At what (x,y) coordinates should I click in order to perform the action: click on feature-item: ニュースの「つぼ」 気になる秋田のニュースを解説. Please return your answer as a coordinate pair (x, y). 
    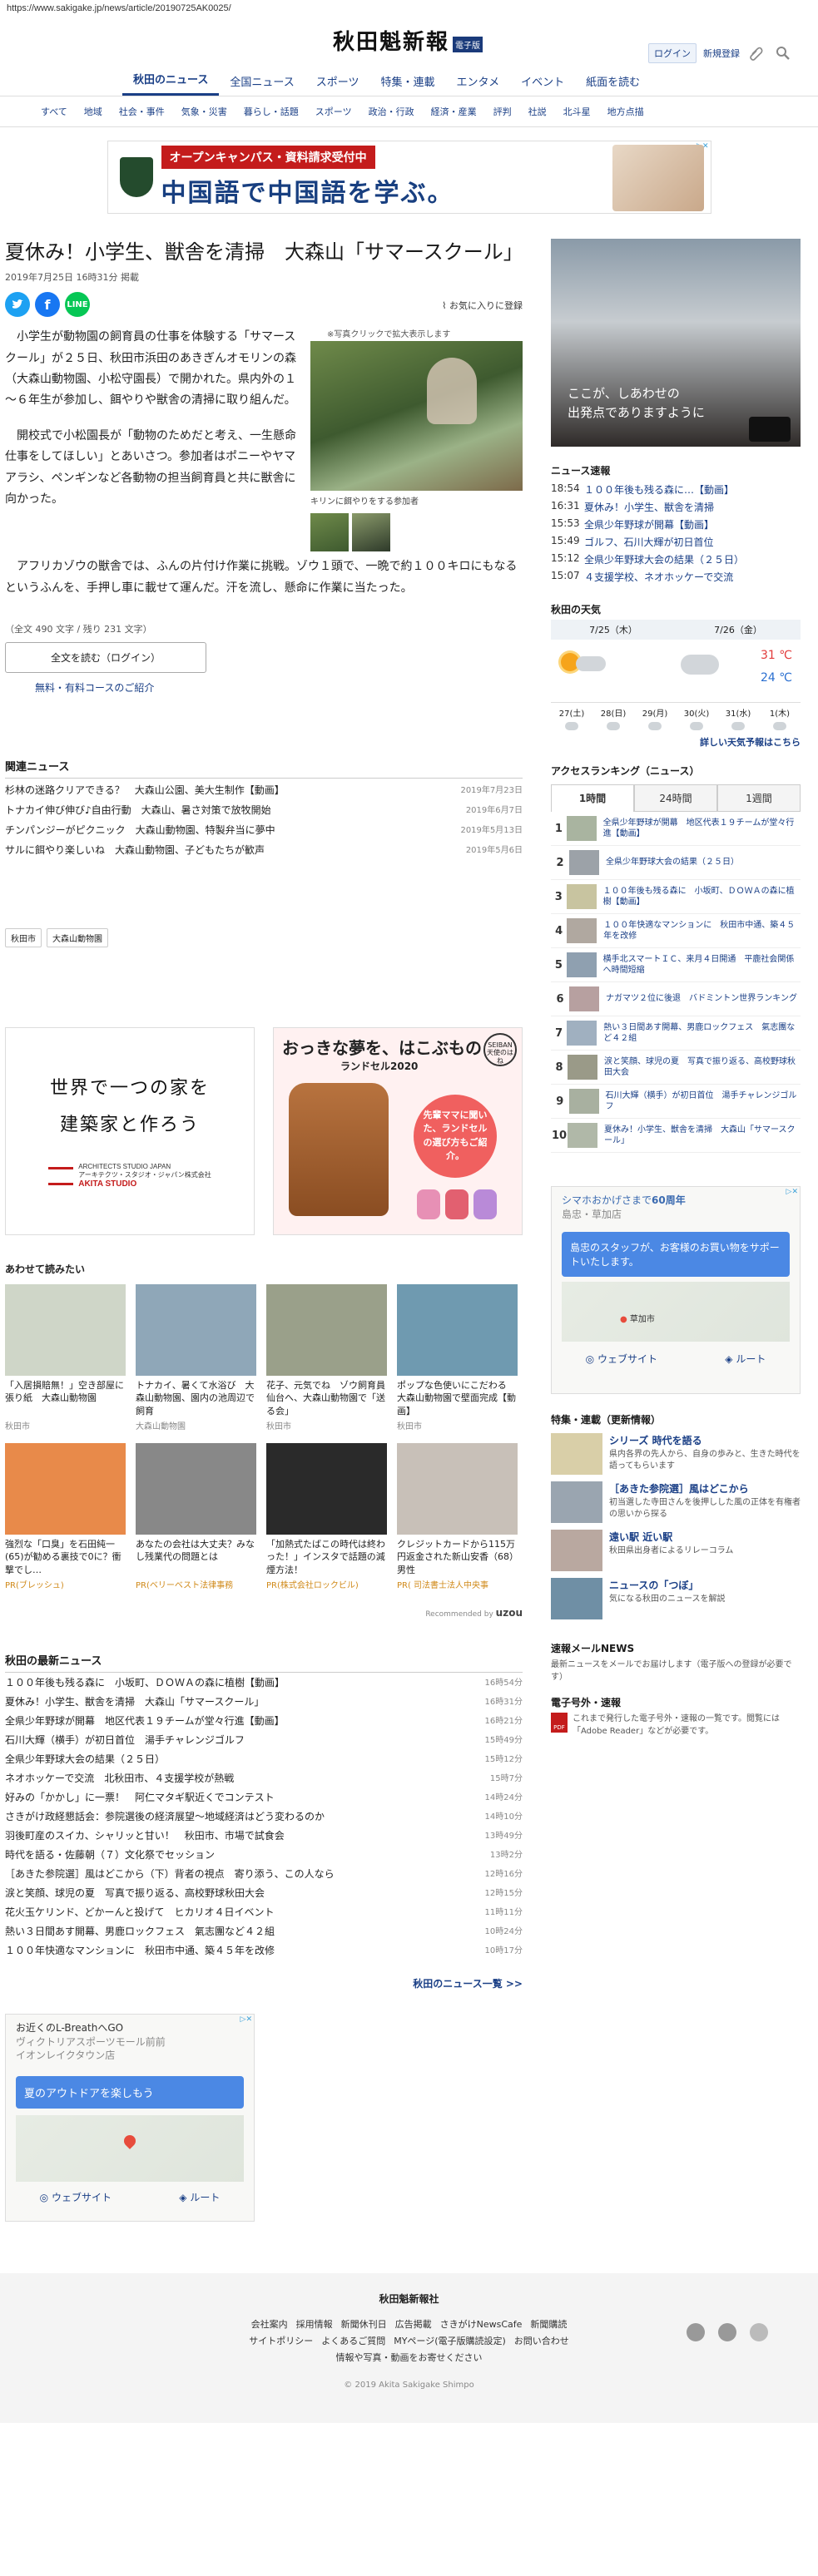
    Looking at the image, I should click on (676, 1598).